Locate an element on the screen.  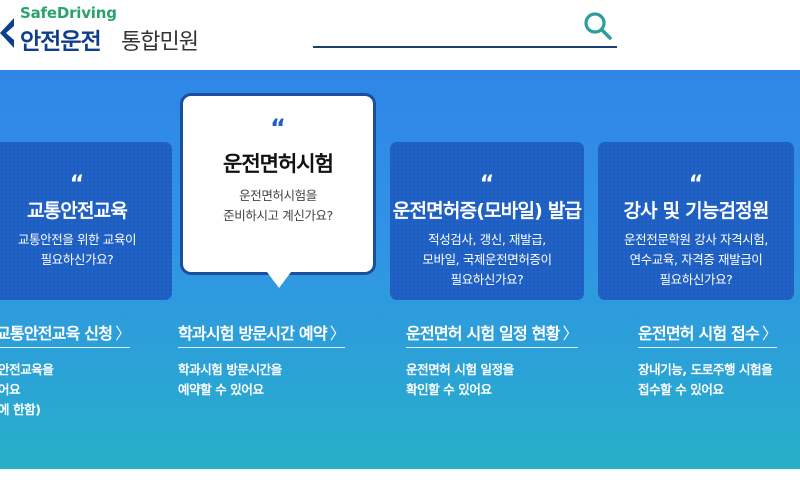
link-traffic-education-apply: 교통안전교육 신청 〉 is located at coordinates (65, 334).